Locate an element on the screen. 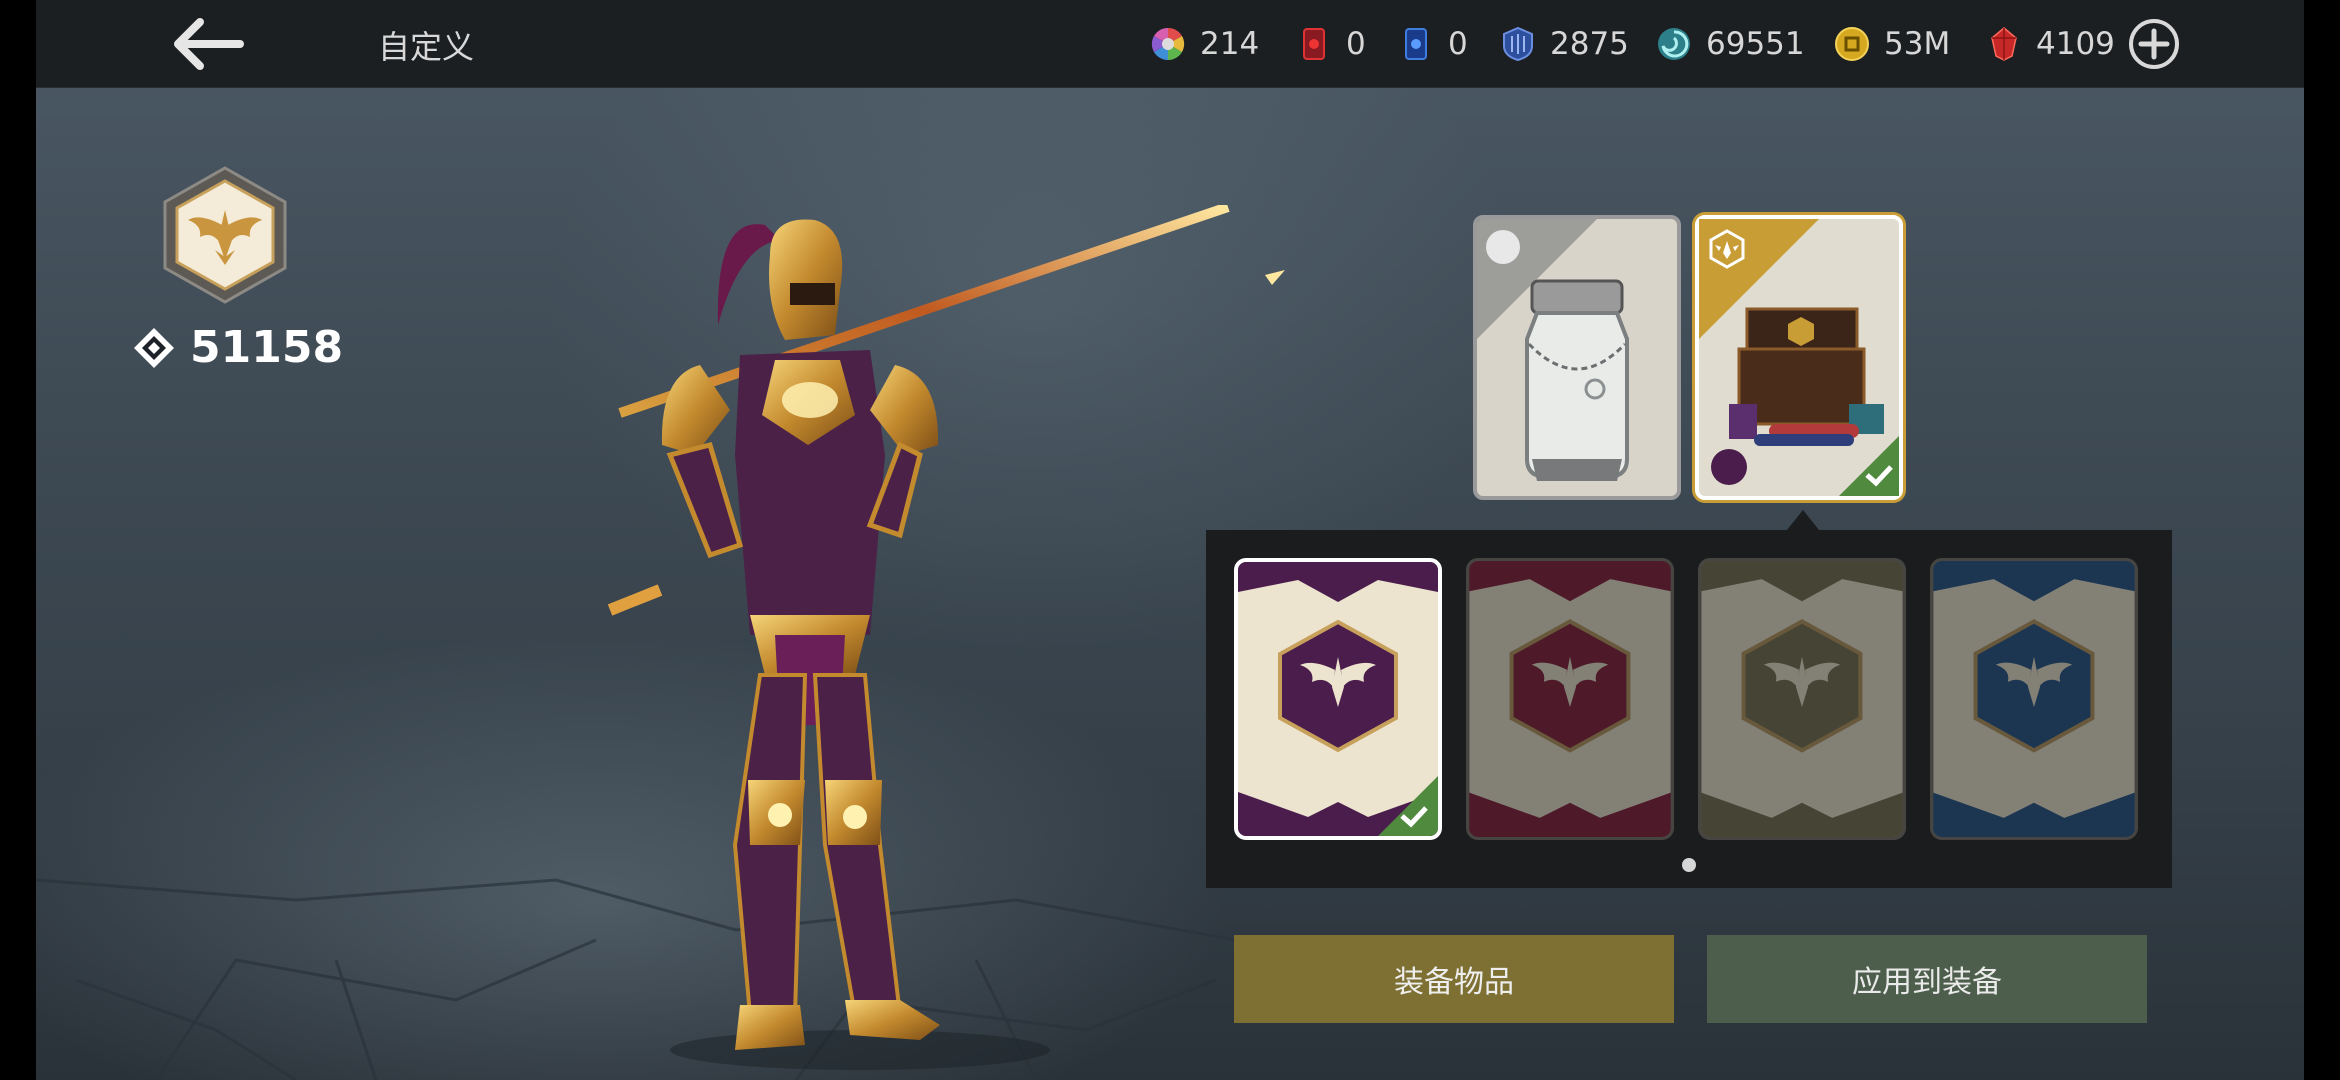 The image size is (2340, 1080). red-gem-icon is located at coordinates (2004, 44).